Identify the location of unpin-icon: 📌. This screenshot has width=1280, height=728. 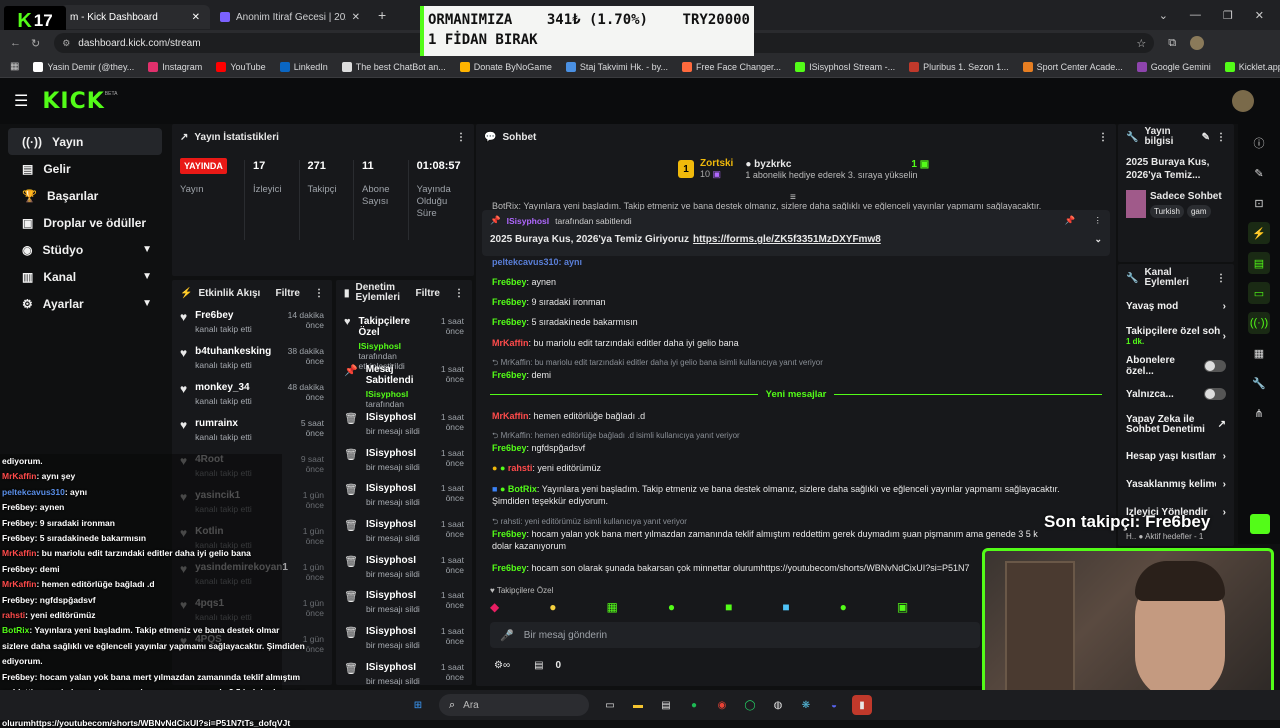
(1070, 220).